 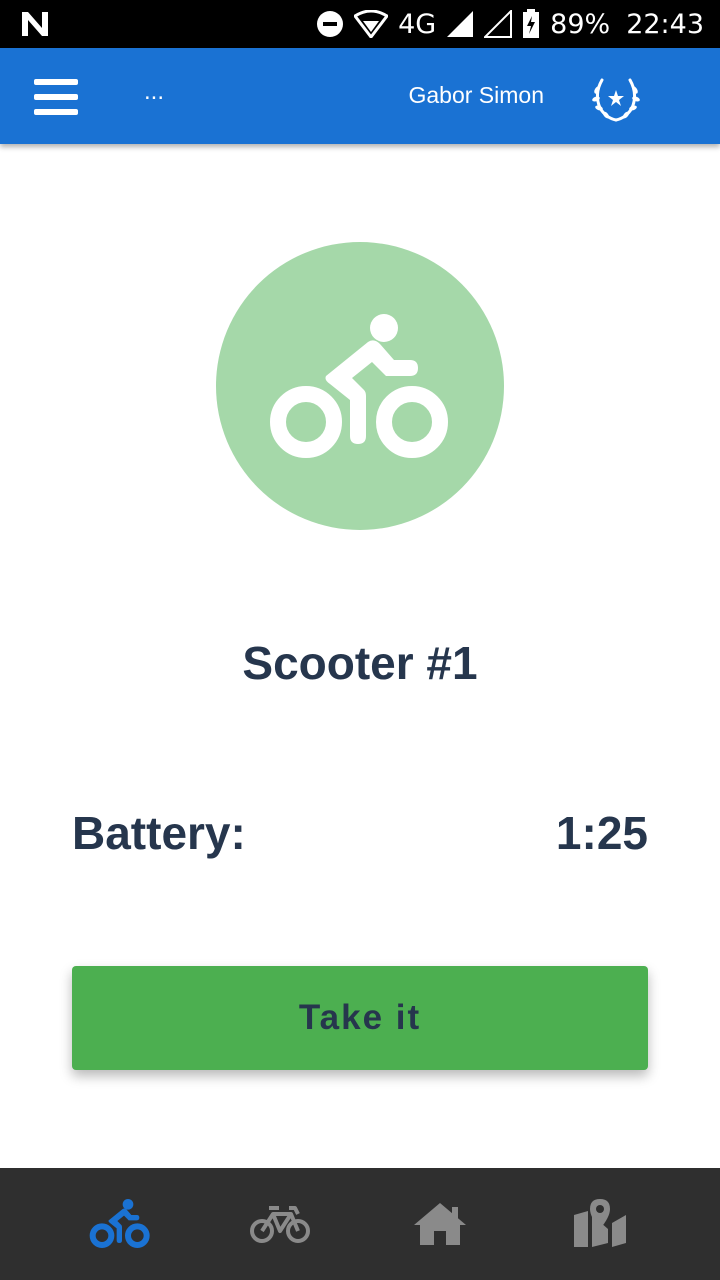 I want to click on status-icons: 4G 89% 22:43, so click(x=510, y=24).